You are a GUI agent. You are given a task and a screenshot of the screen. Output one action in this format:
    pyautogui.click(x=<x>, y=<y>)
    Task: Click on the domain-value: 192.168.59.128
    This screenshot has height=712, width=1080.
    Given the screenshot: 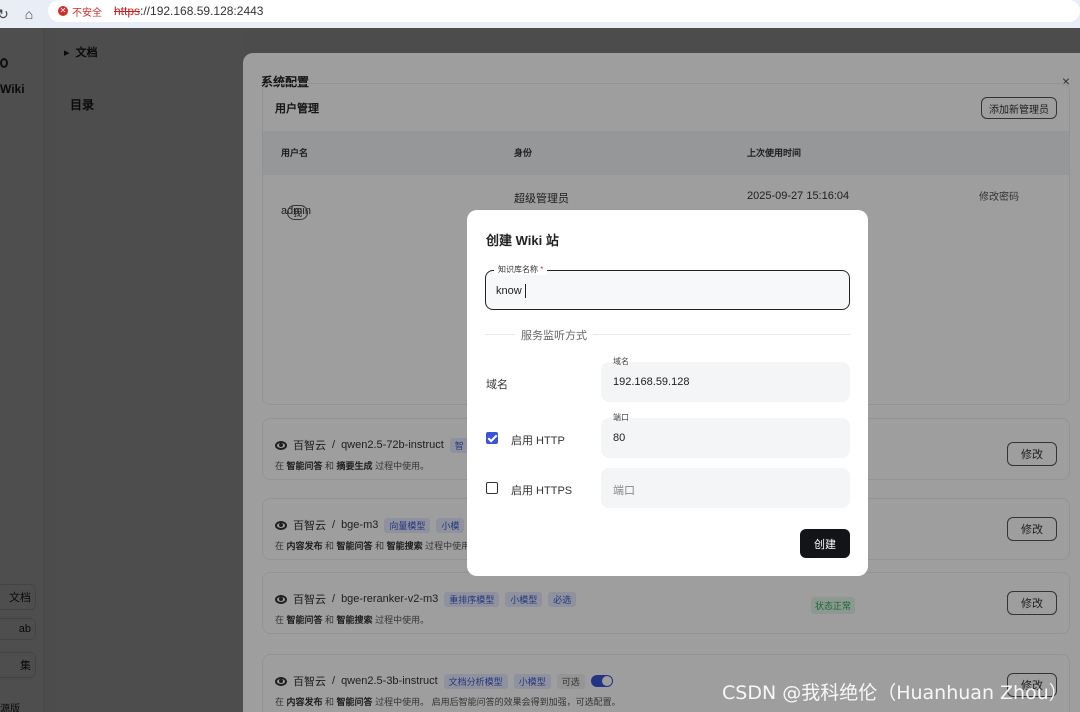 What is the action you would take?
    pyautogui.click(x=651, y=382)
    